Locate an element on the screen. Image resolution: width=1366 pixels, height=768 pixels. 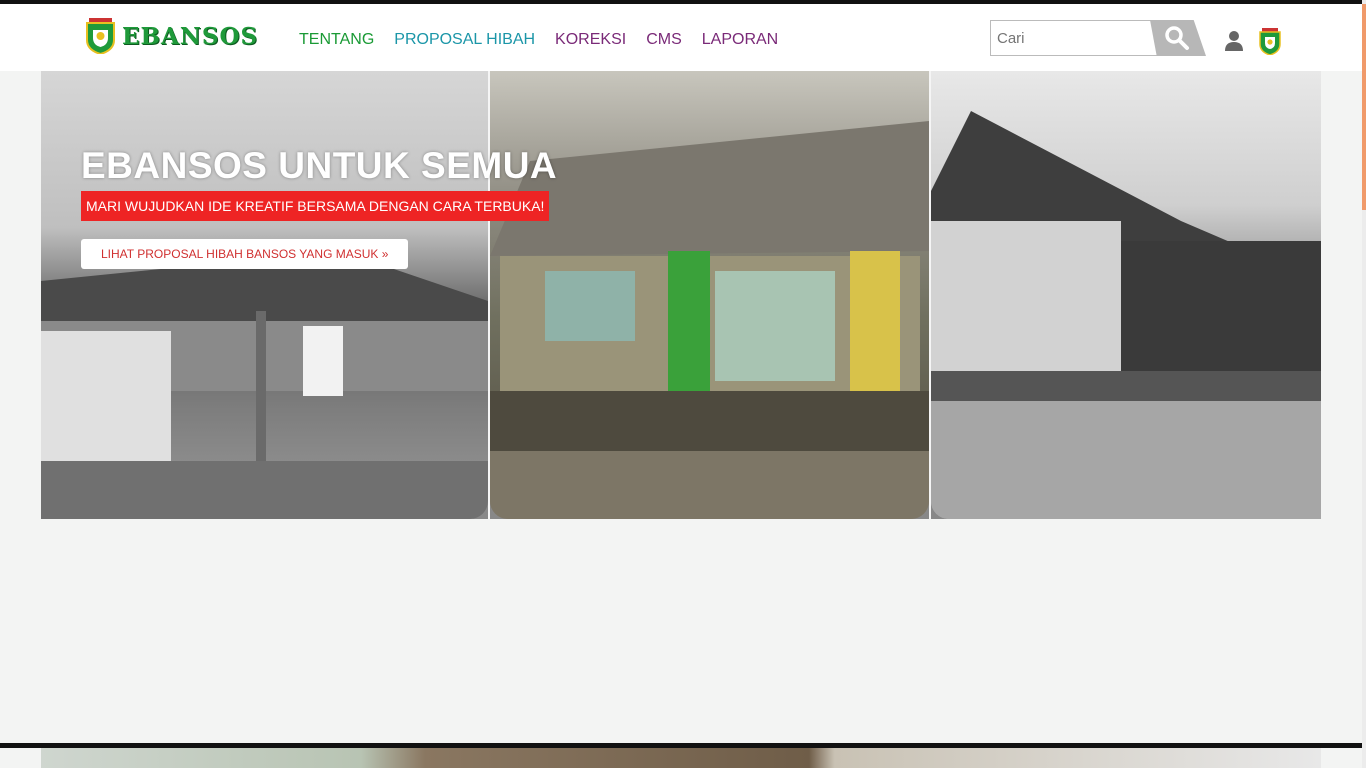
logo-text: EBANSOS is located at coordinates (190, 36).